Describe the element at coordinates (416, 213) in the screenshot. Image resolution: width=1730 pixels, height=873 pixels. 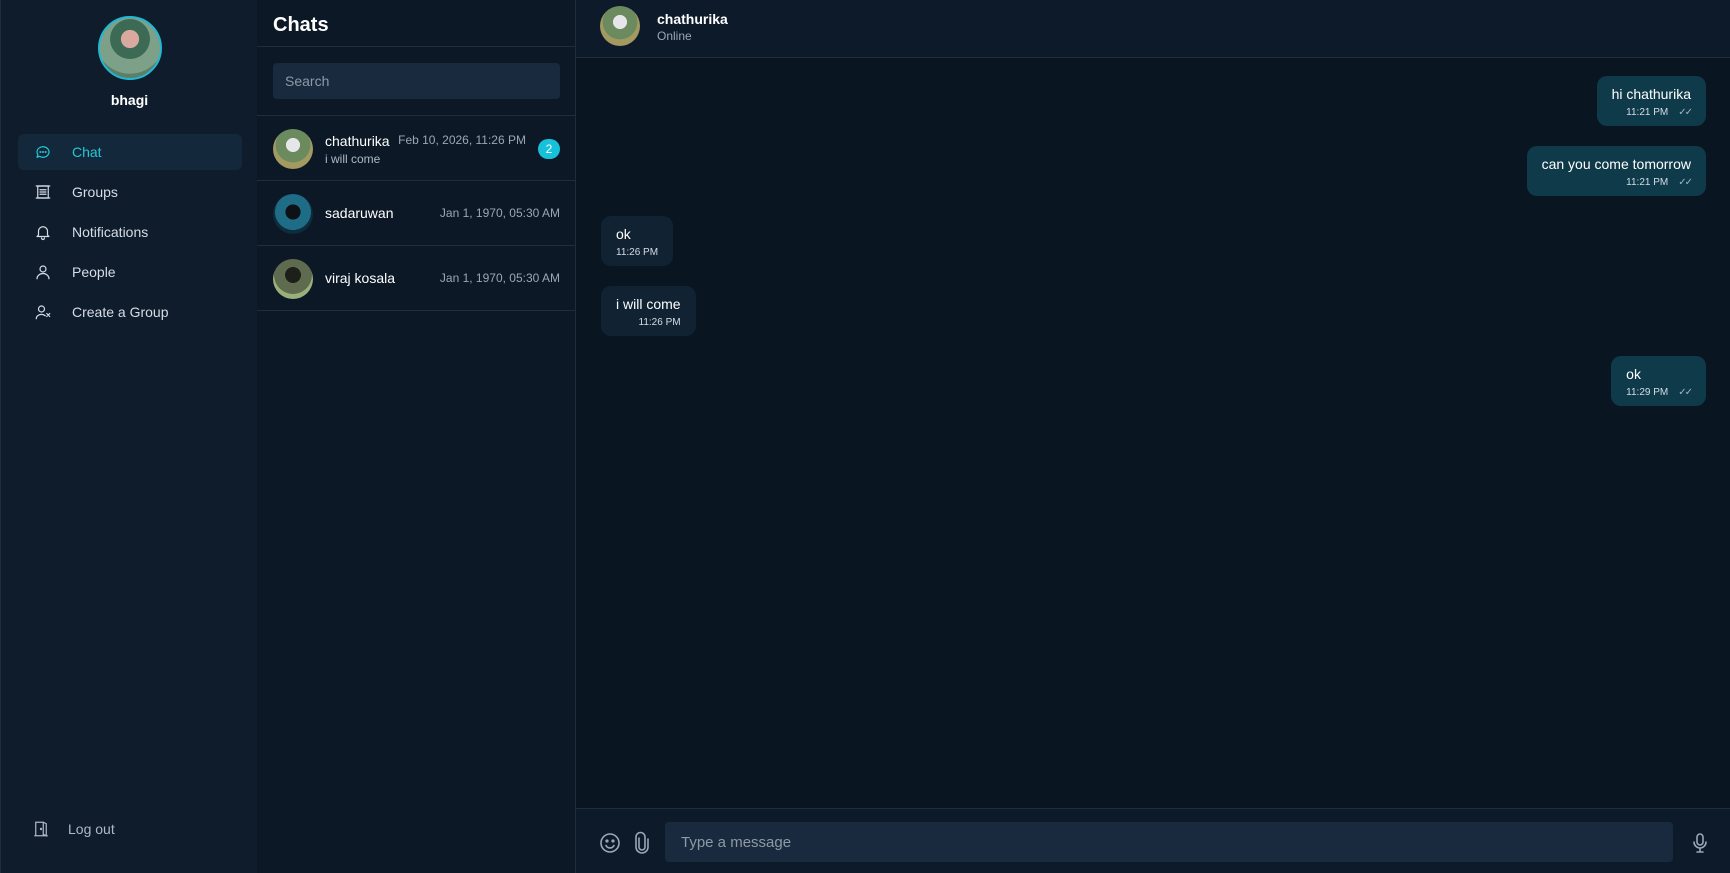
I see `chat-list-item-sadaruwan: sadaruwan Jan 1, 1970, 05:30 AM` at that location.